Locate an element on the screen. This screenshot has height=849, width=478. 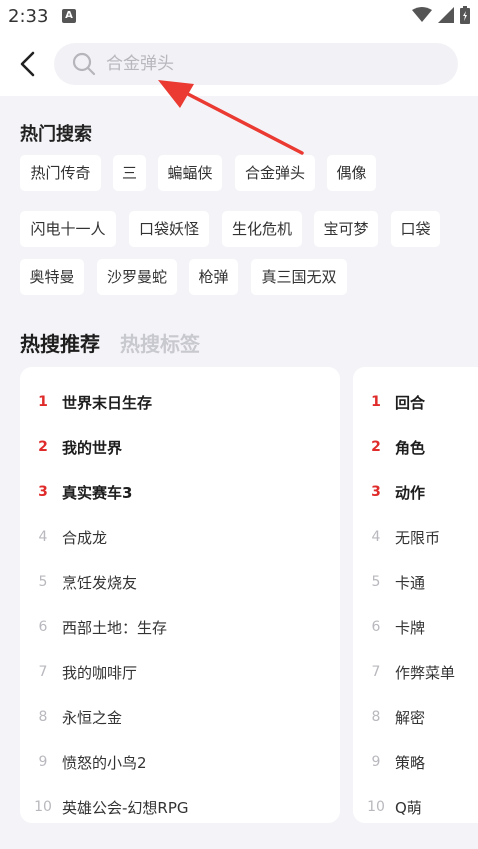
hot-search-chip: 蝙蝠侠 is located at coordinates (190, 173).